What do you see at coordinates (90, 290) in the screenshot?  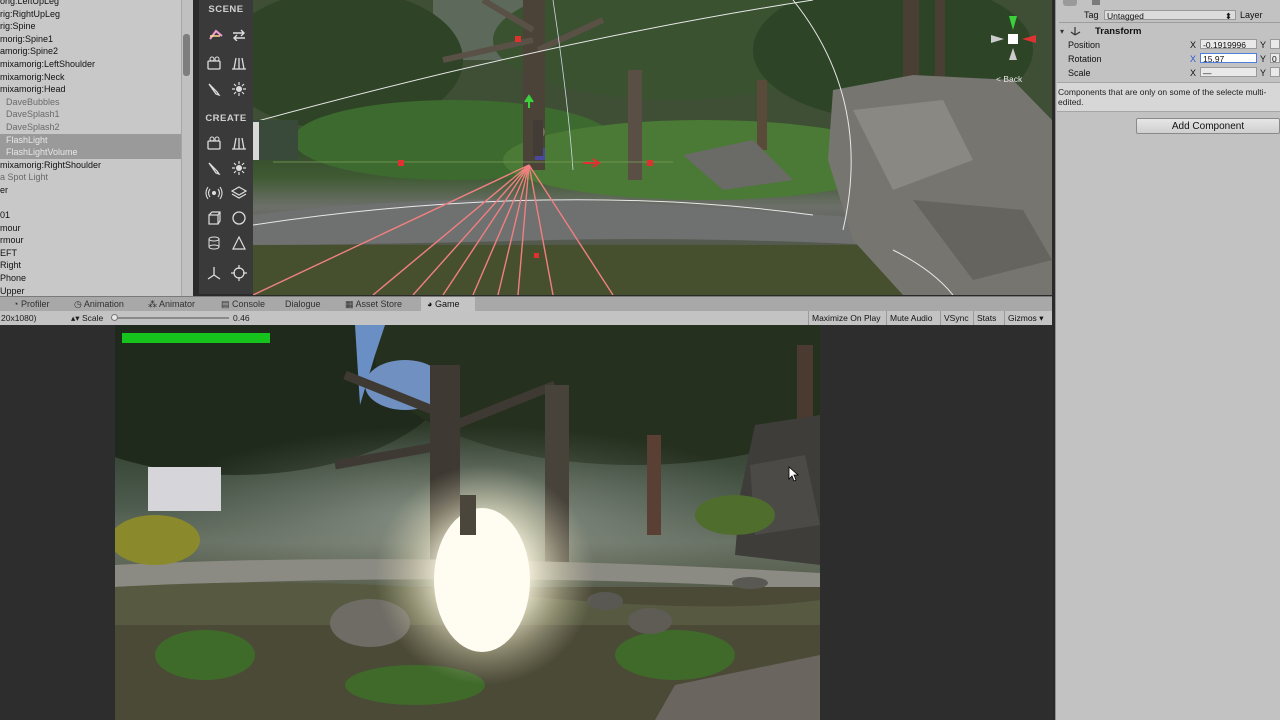 I see `hierarchy-item: Upper` at bounding box center [90, 290].